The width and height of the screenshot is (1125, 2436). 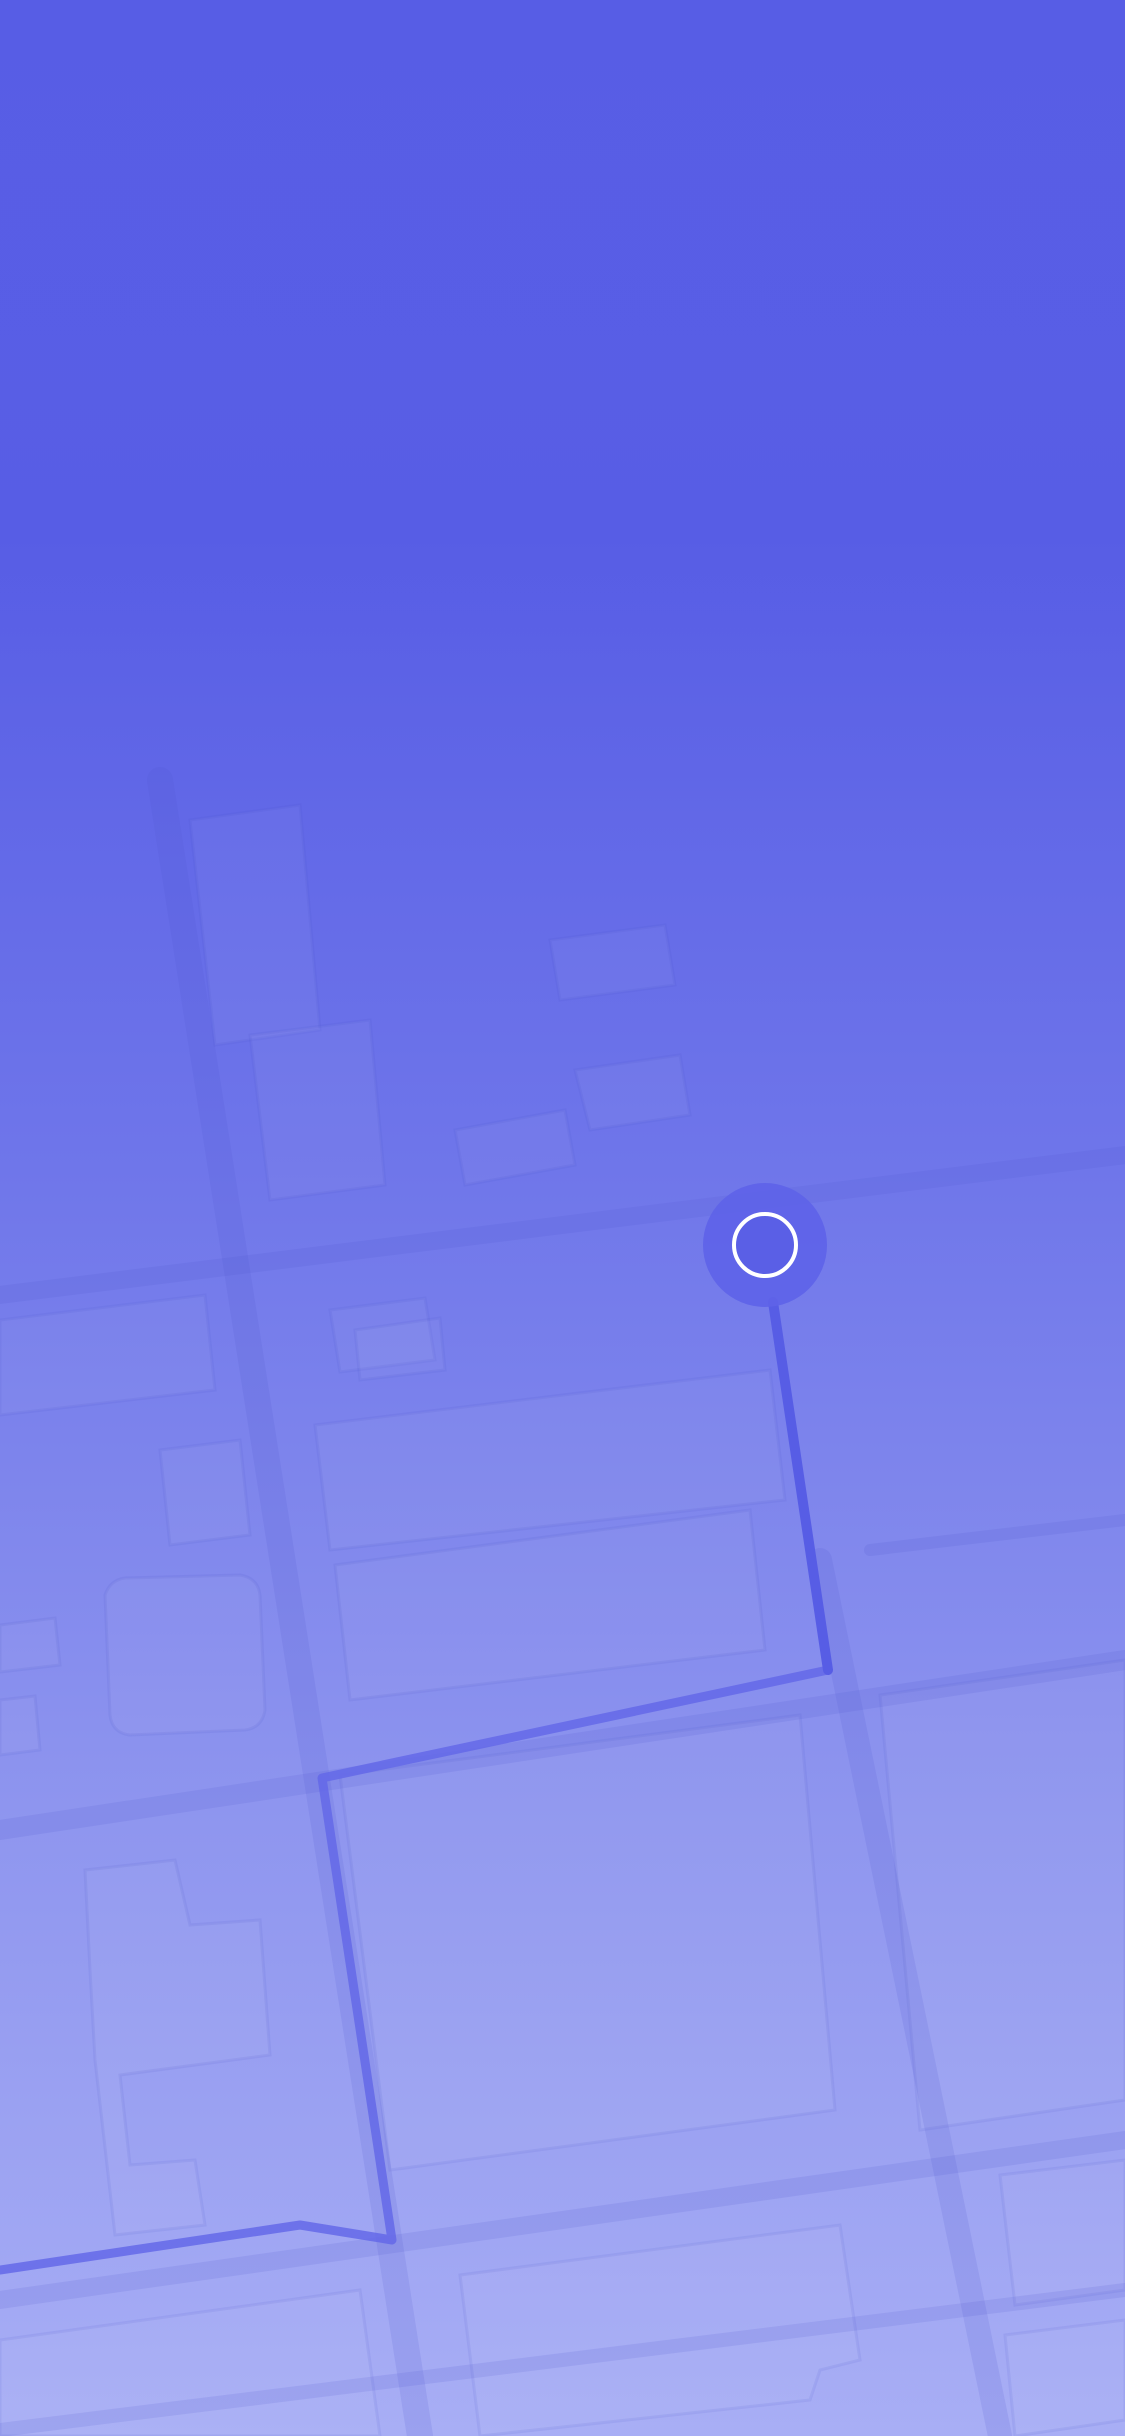 I want to click on location-pin-icon, so click(x=765, y=1245).